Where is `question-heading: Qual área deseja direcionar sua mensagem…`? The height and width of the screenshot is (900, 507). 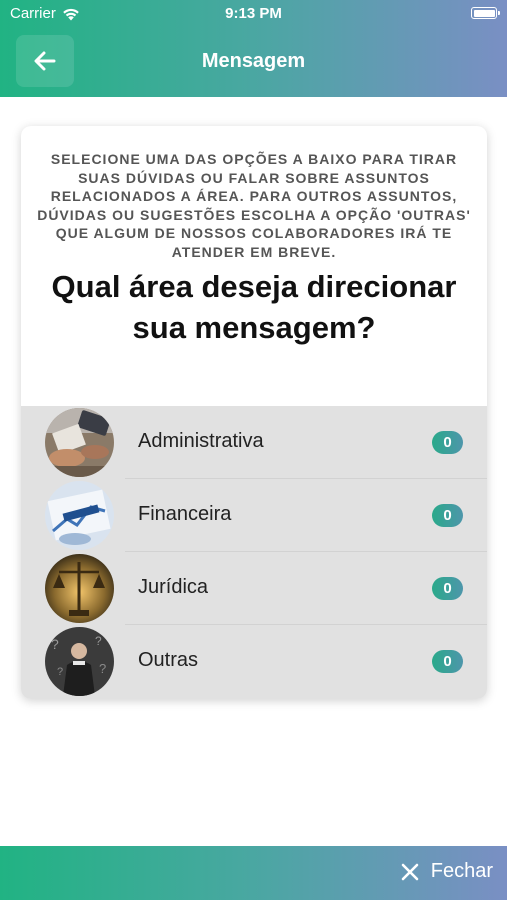 question-heading: Qual área deseja direcionar sua mensagem… is located at coordinates (254, 307).